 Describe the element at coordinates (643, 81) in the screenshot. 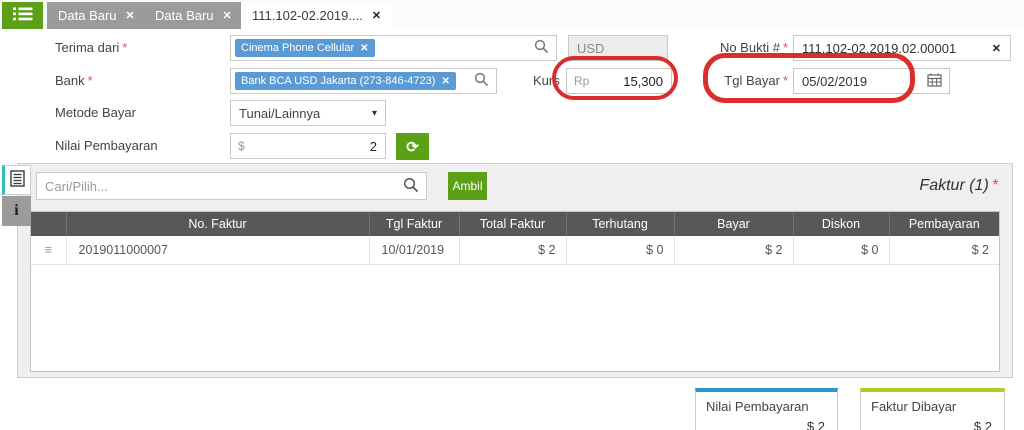

I see `kurs-value: 15,300` at that location.